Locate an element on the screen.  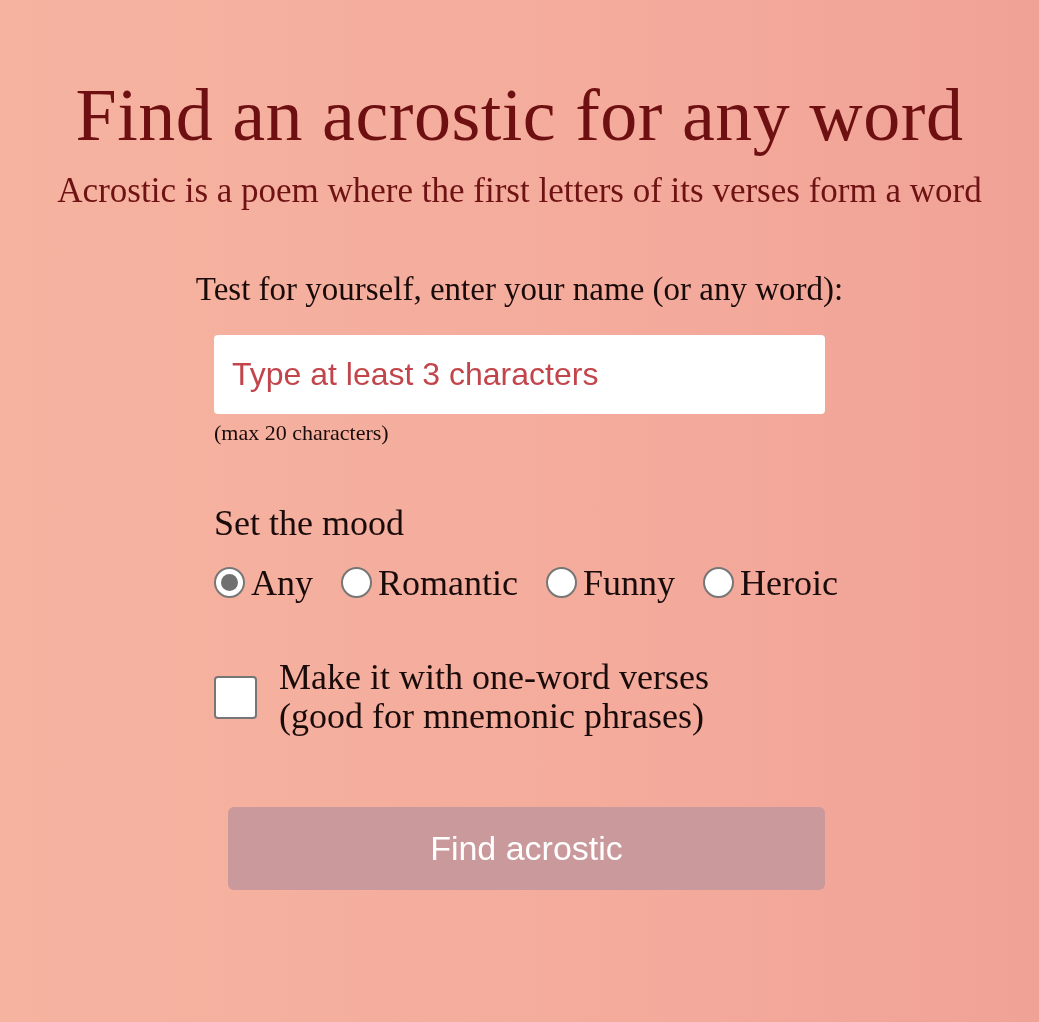
radio-label: Any is located at coordinates (282, 582).